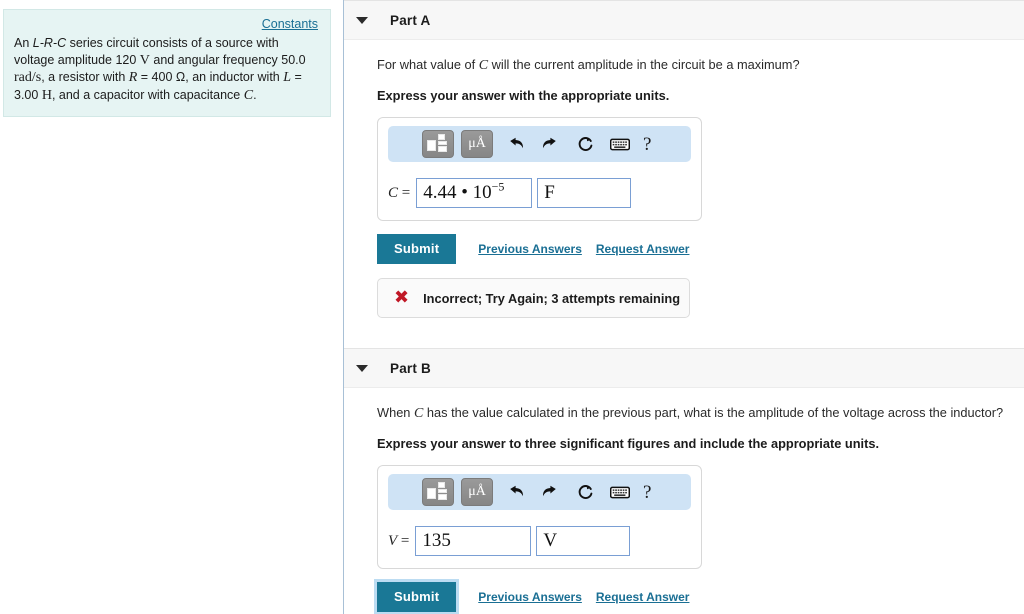 The width and height of the screenshot is (1024, 614). What do you see at coordinates (464, 191) in the screenshot?
I see `answer-value-text: 4.44 • 10−5` at bounding box center [464, 191].